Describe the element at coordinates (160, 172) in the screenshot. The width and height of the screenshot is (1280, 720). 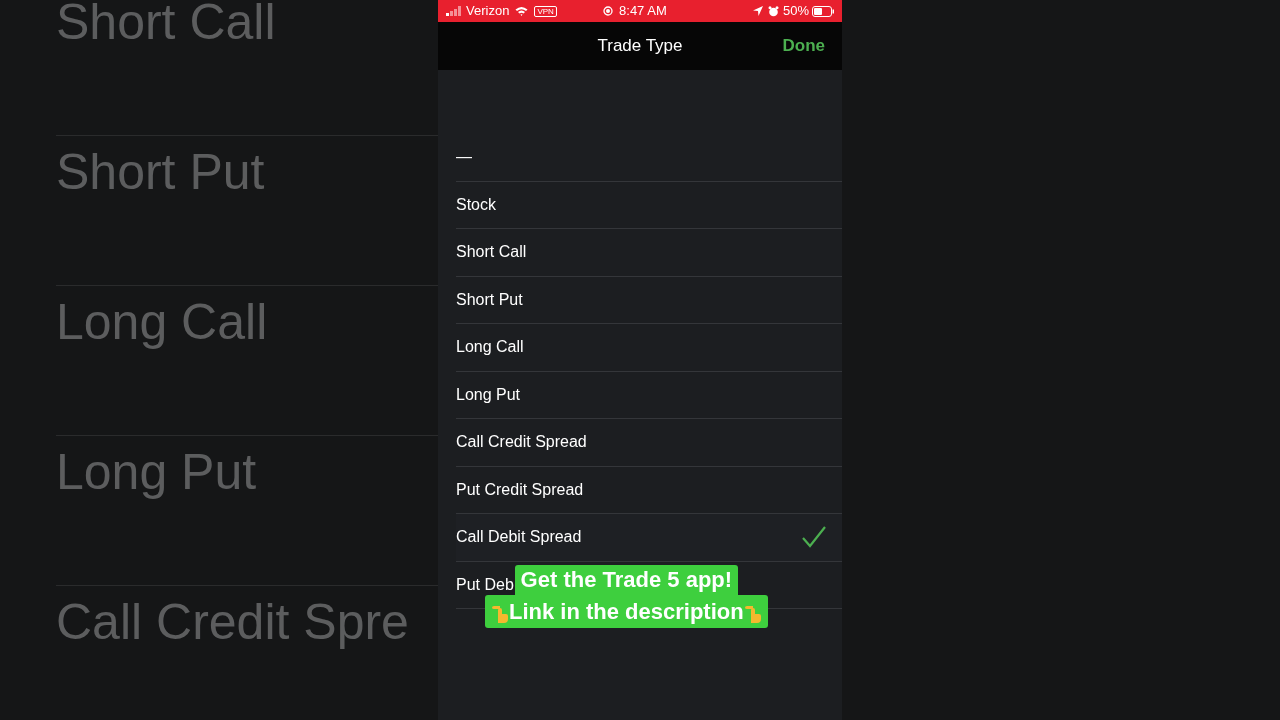
I see `background-text: Short Put` at that location.